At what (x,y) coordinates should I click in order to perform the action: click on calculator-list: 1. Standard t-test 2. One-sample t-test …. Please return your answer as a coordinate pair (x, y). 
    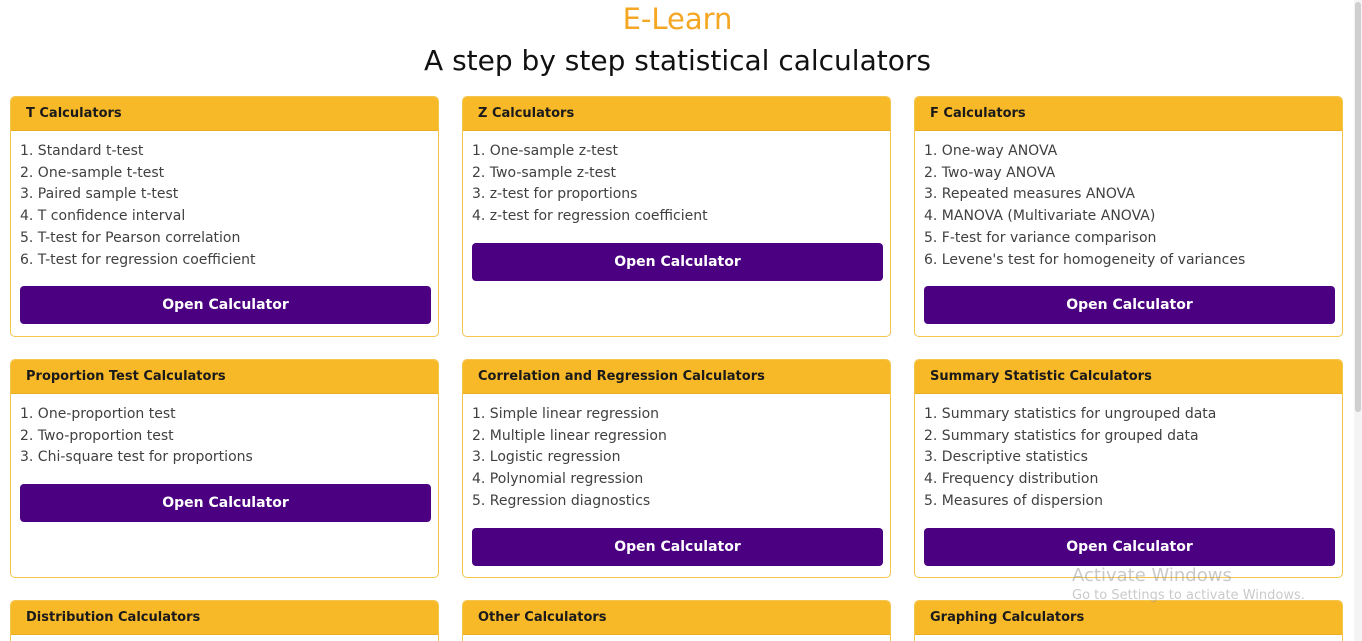
    Looking at the image, I should click on (224, 206).